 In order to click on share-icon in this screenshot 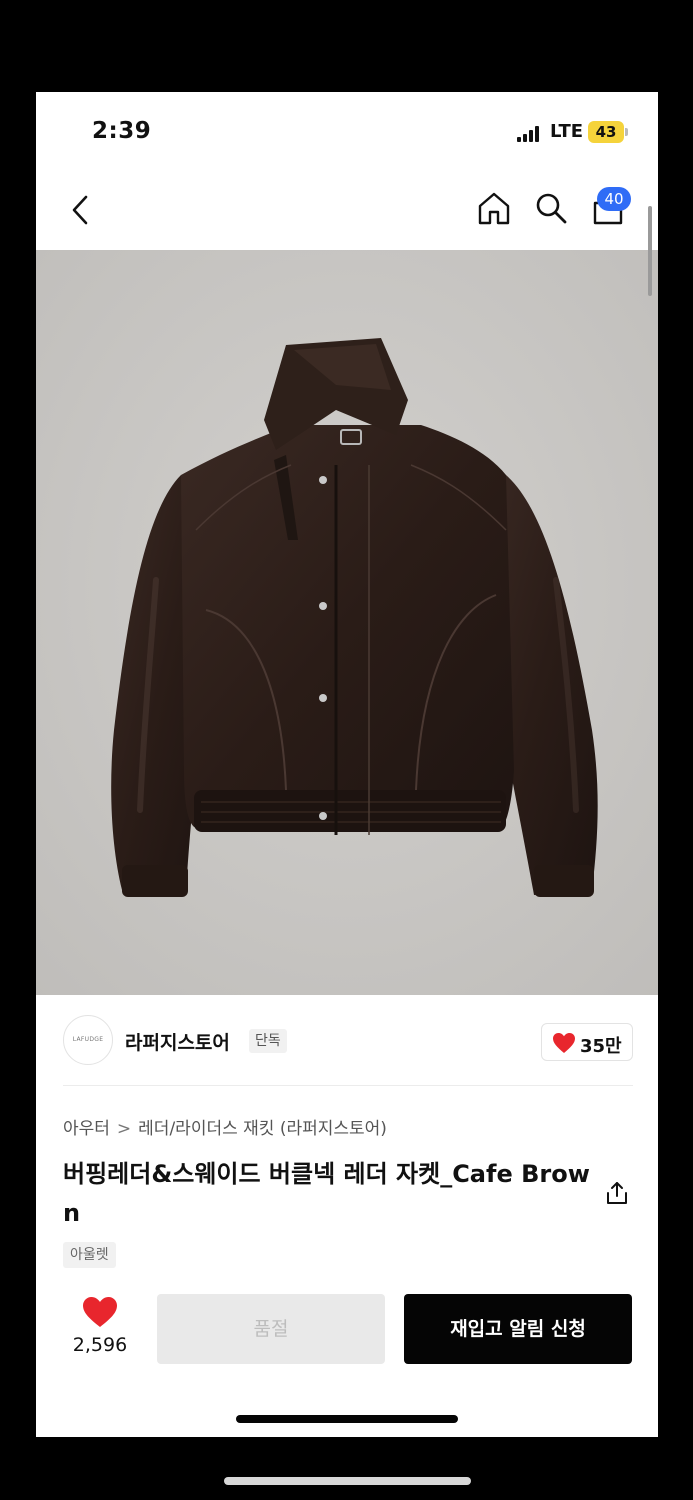, I will do `click(617, 1193)`.